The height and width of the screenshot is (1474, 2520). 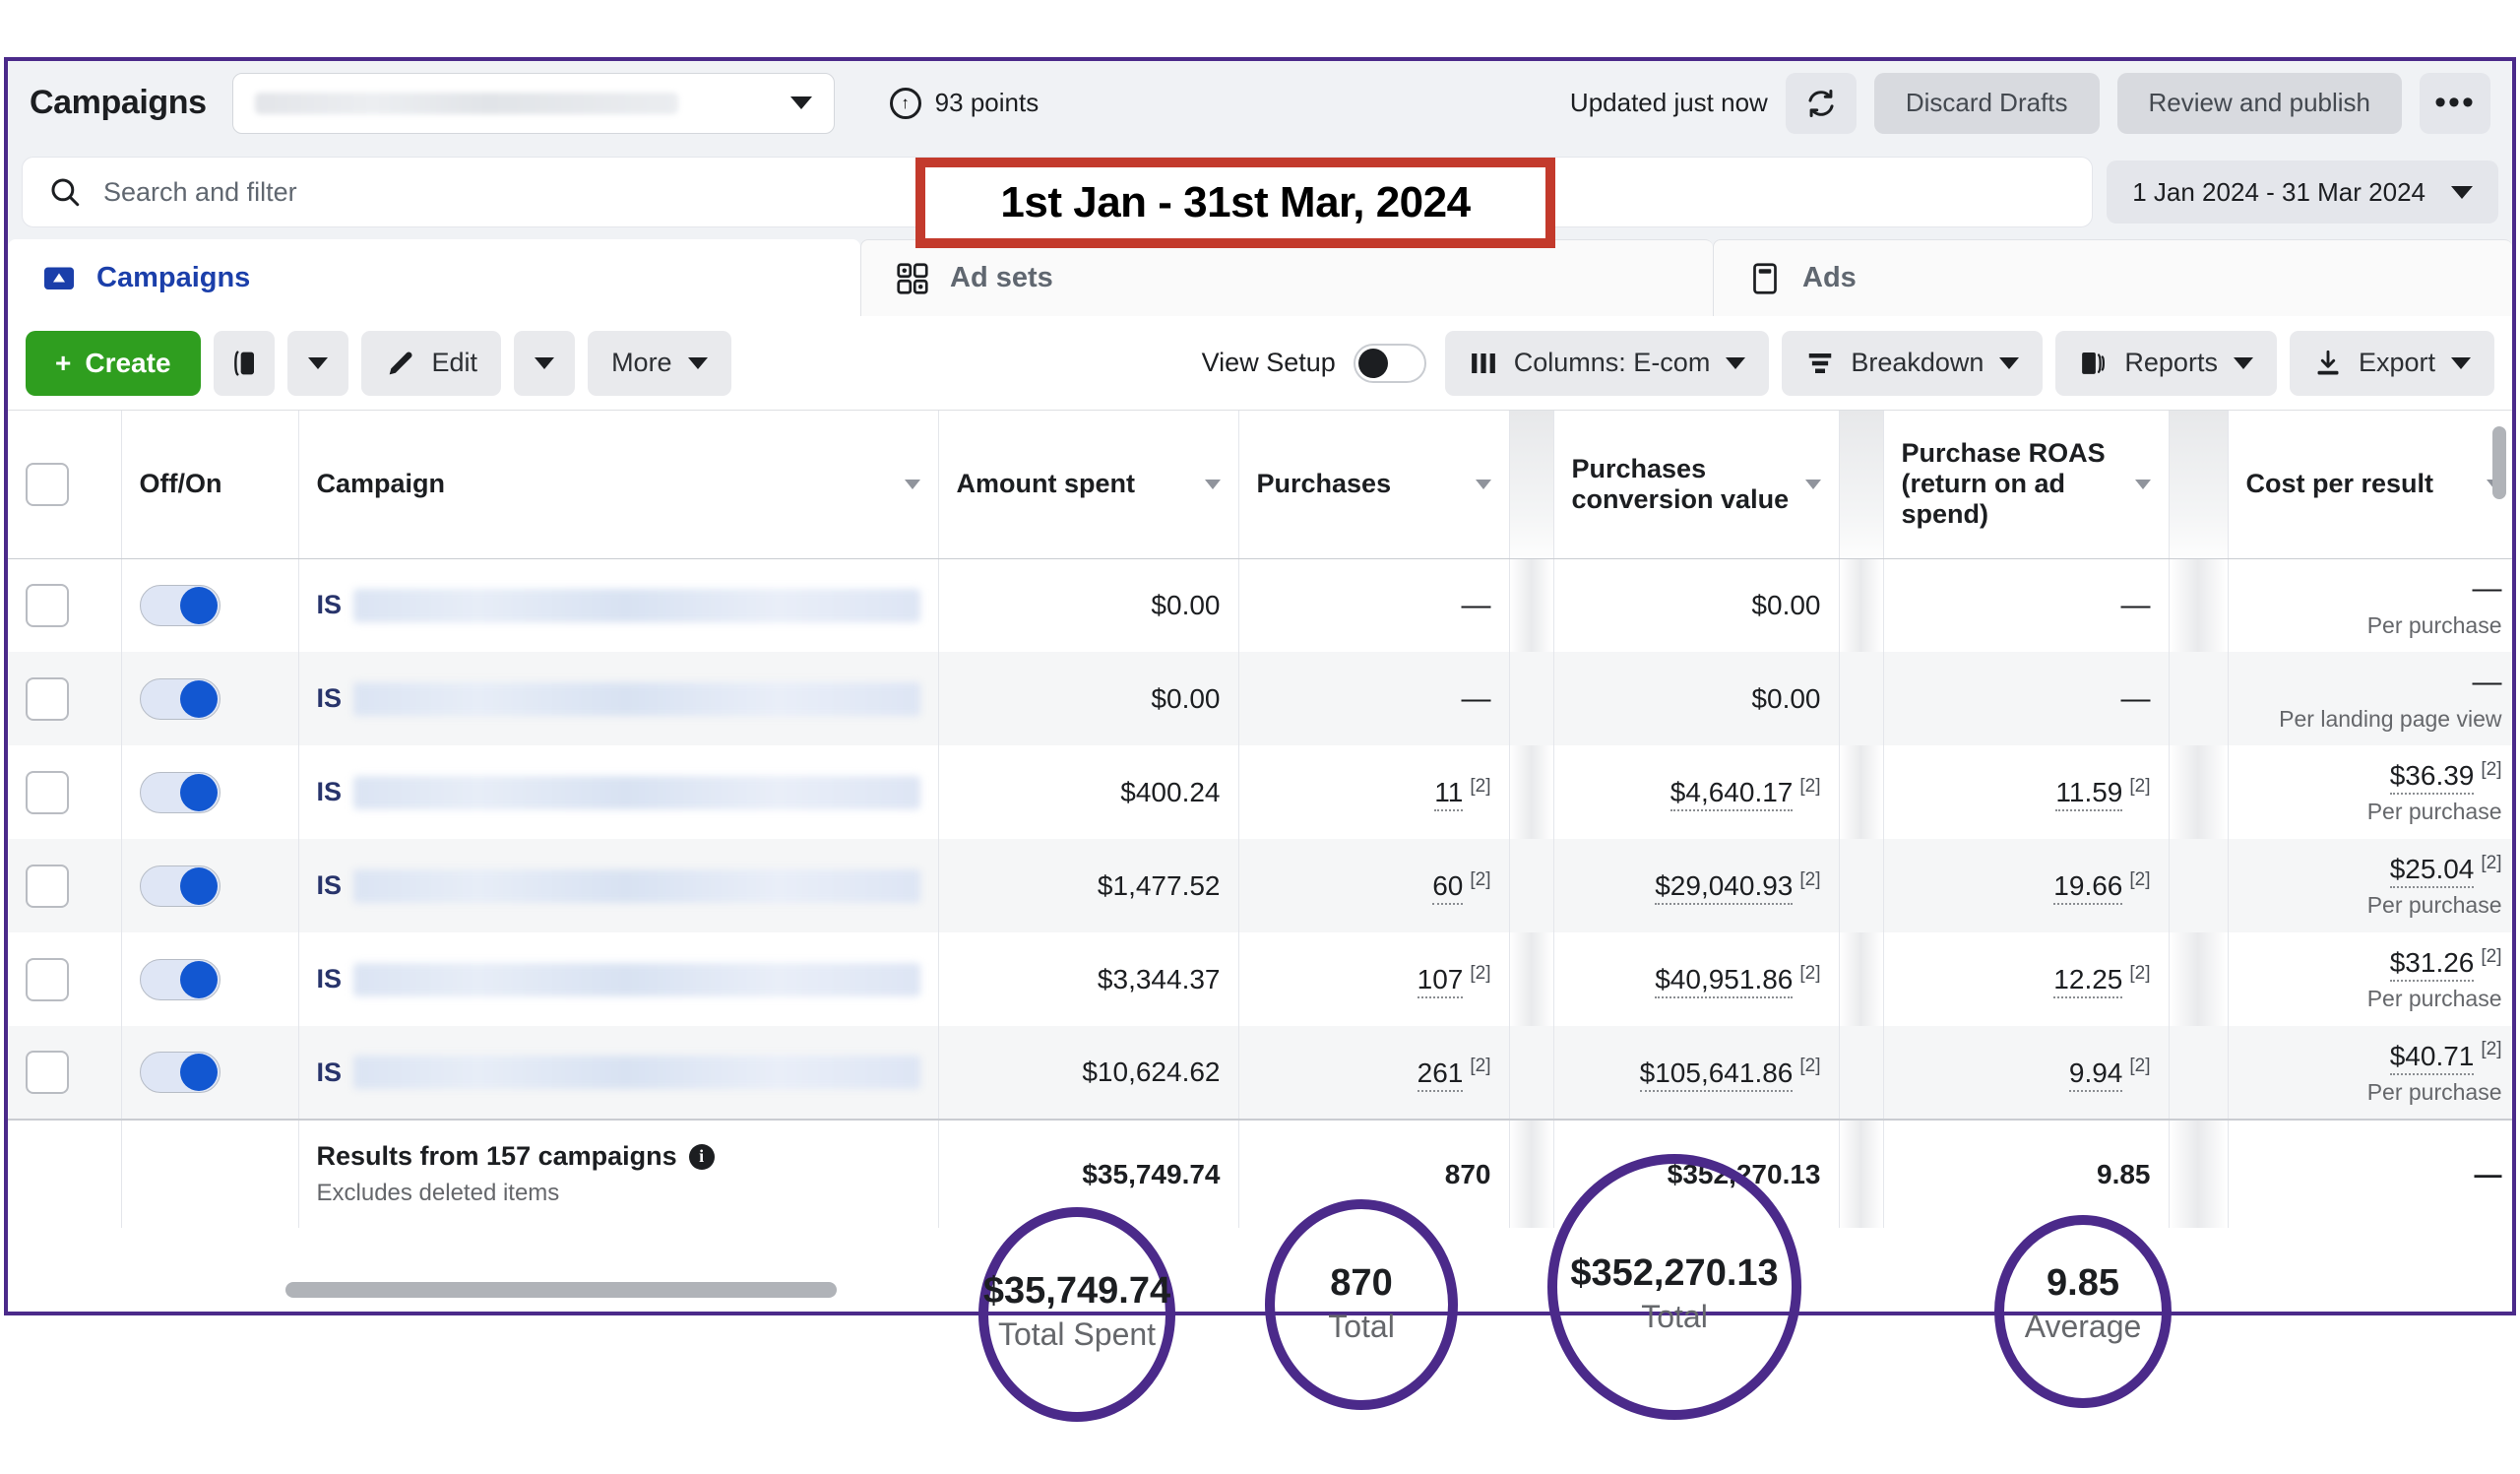 I want to click on select-all-header, so click(x=65, y=485).